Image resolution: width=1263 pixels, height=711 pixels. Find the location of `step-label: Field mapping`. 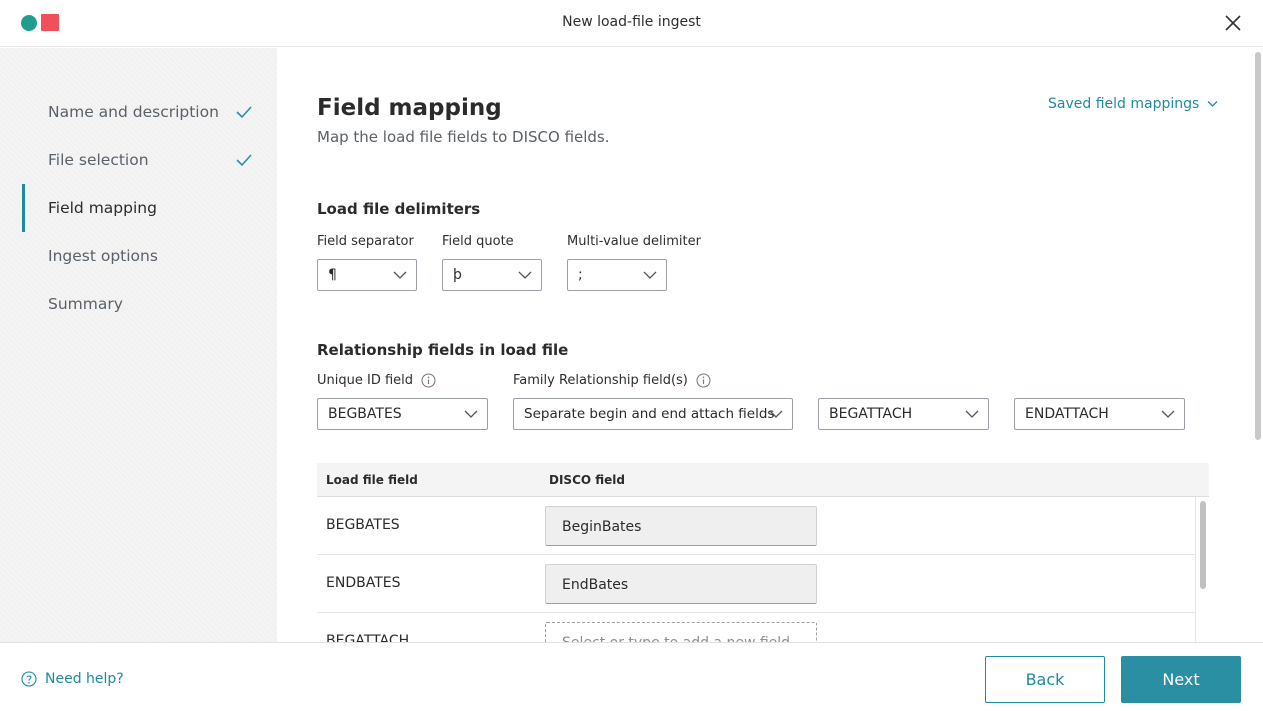

step-label: Field mapping is located at coordinates (102, 208).